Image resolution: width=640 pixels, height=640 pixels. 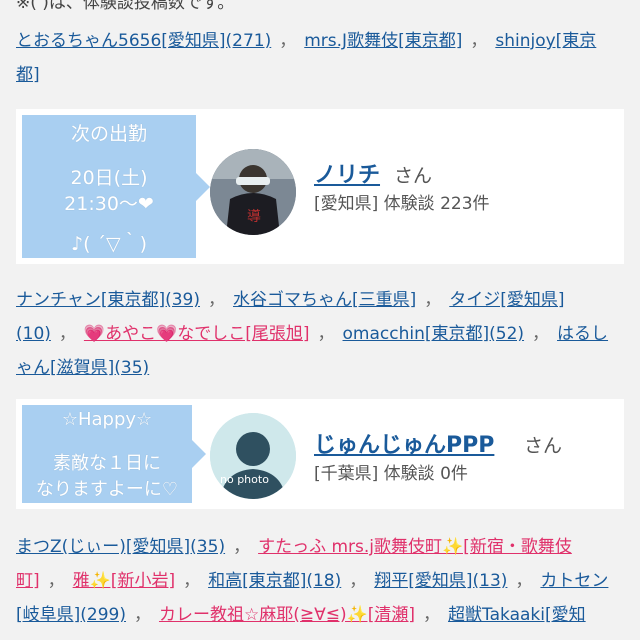 What do you see at coordinates (402, 204) in the screenshot?
I see `user-meta: [愛知県] 体験談 223件` at bounding box center [402, 204].